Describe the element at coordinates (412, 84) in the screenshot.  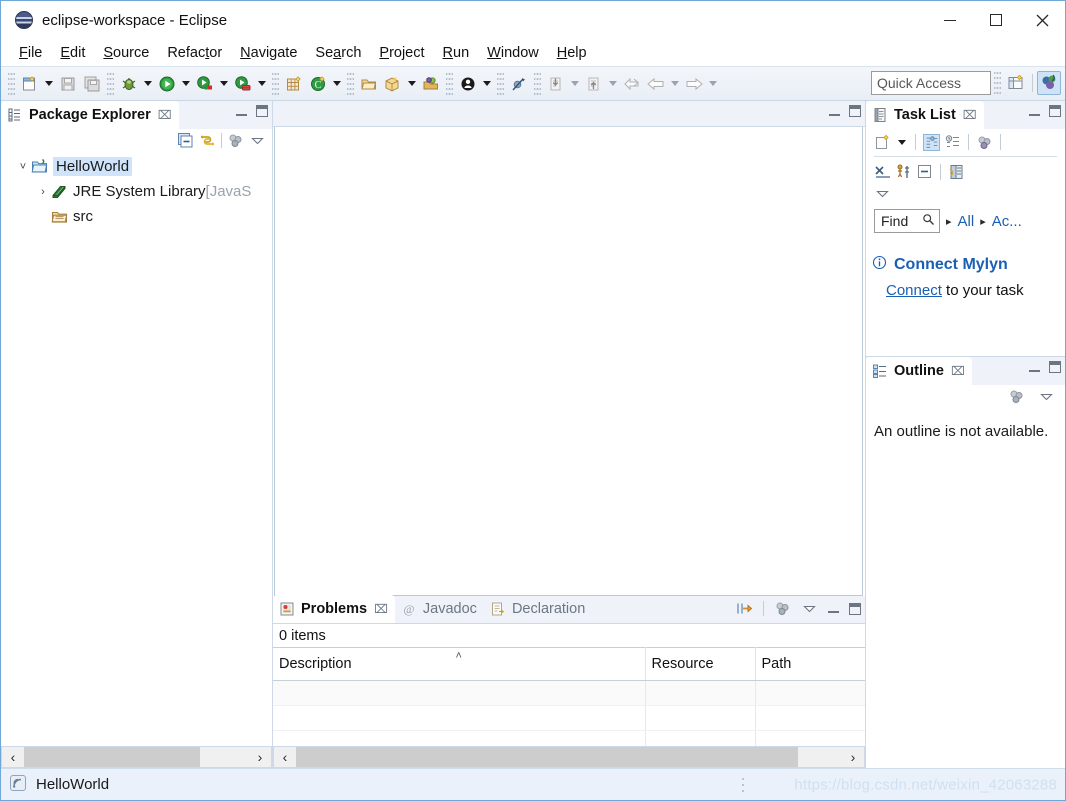
I see `package-dropdown-arrow` at that location.